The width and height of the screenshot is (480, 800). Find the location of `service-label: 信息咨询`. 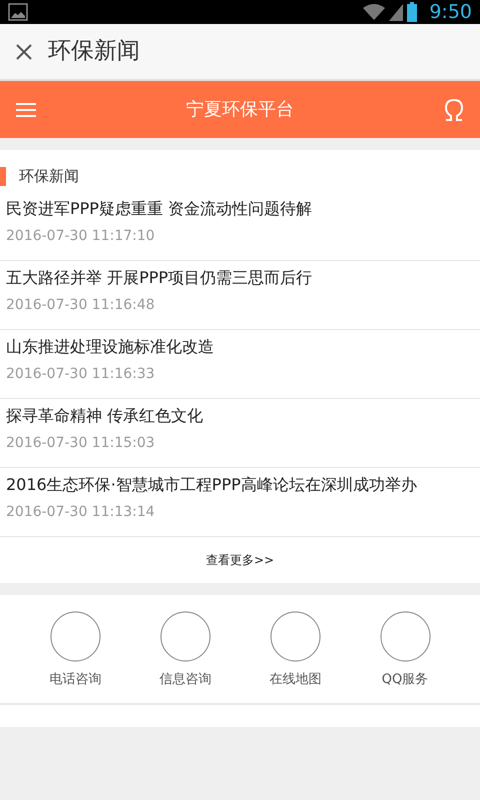

service-label: 信息咨询 is located at coordinates (186, 680).